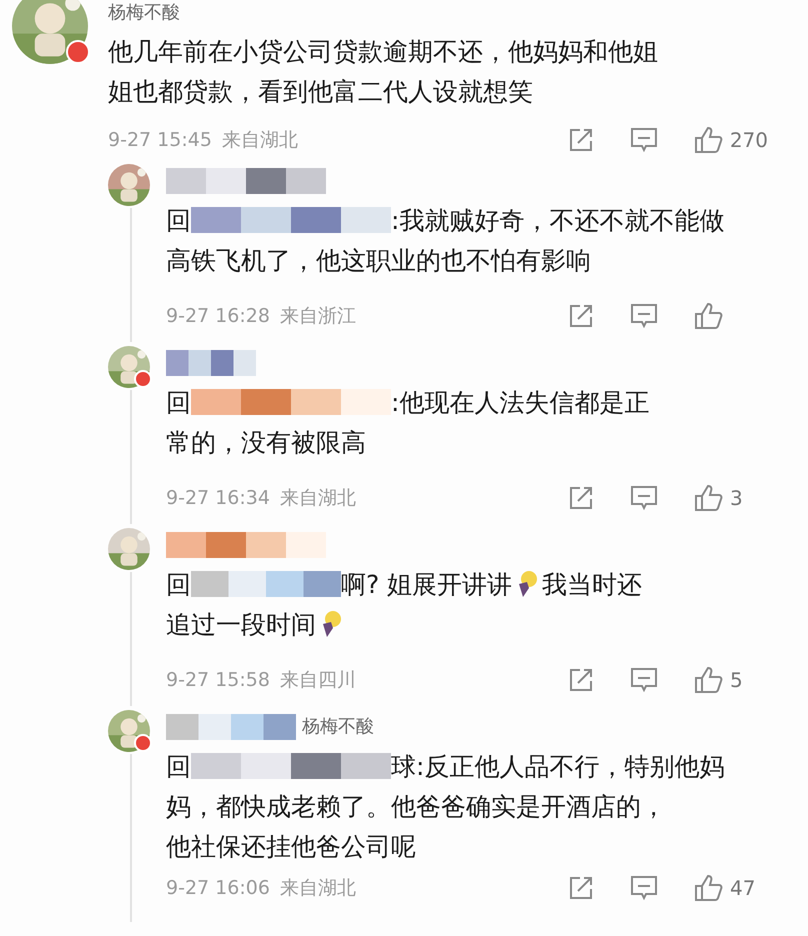  Describe the element at coordinates (557, 220) in the screenshot. I see `reply-text: :我就贼好奇，不还不就不能做` at that location.